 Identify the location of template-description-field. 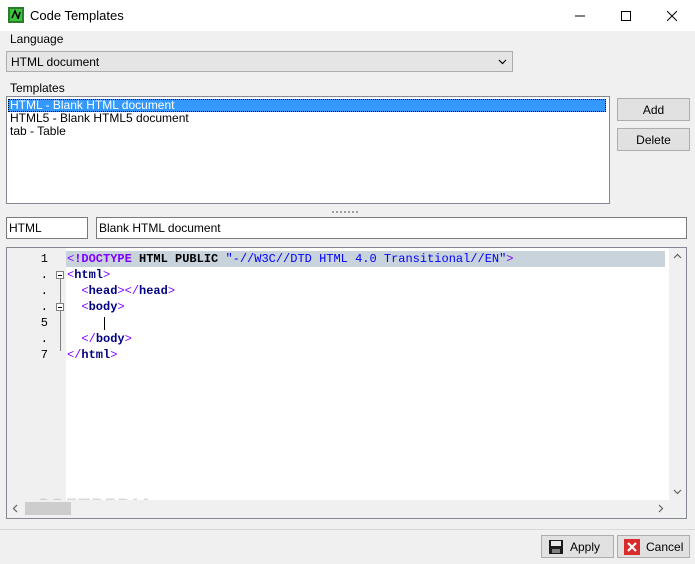
(391, 228).